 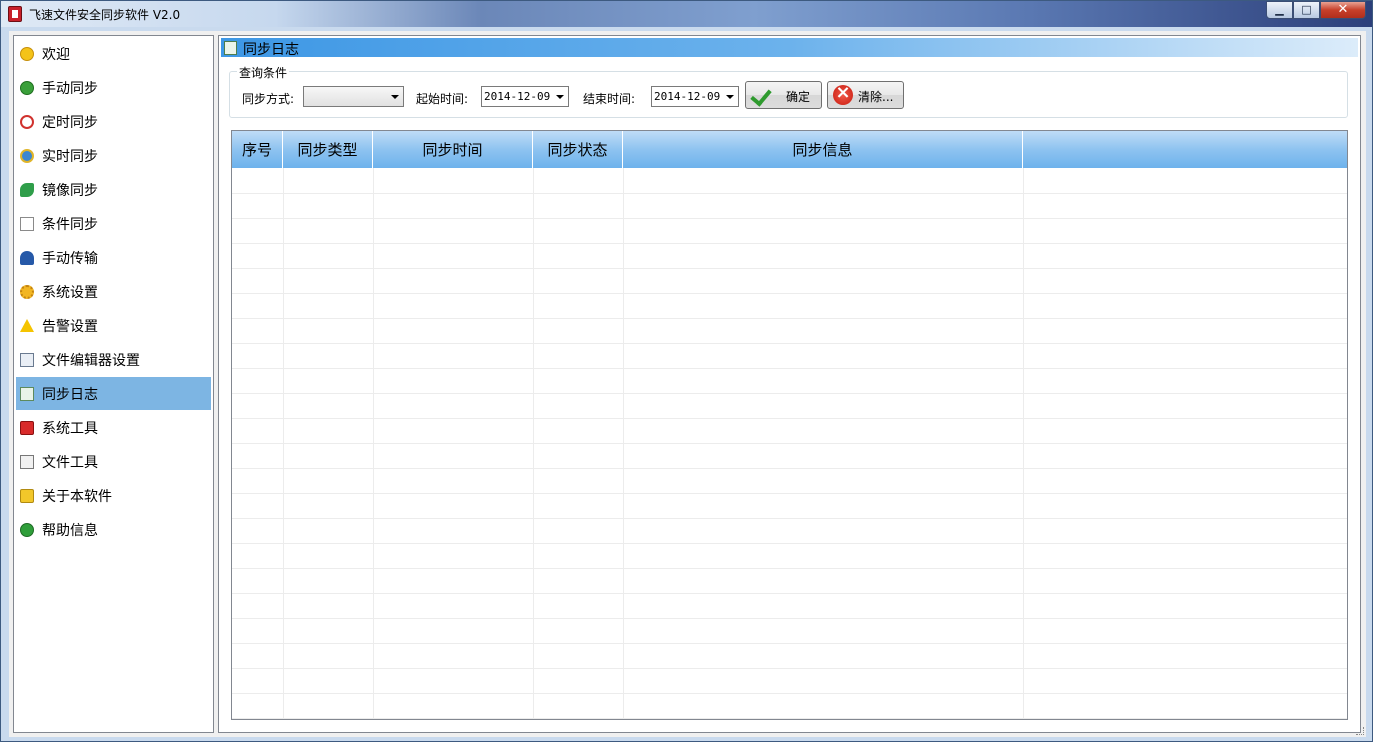 I want to click on user-icon, so click(x=27, y=257).